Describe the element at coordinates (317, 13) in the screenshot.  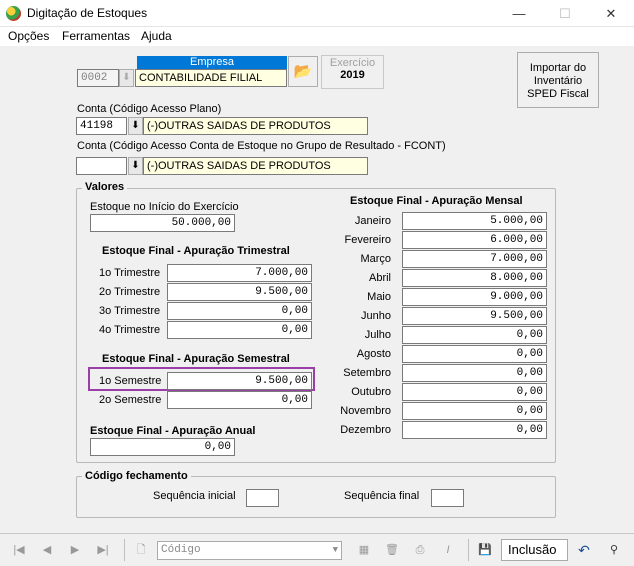
I see `title-bar: Digitação de Estoques — ☐ ✕` at that location.